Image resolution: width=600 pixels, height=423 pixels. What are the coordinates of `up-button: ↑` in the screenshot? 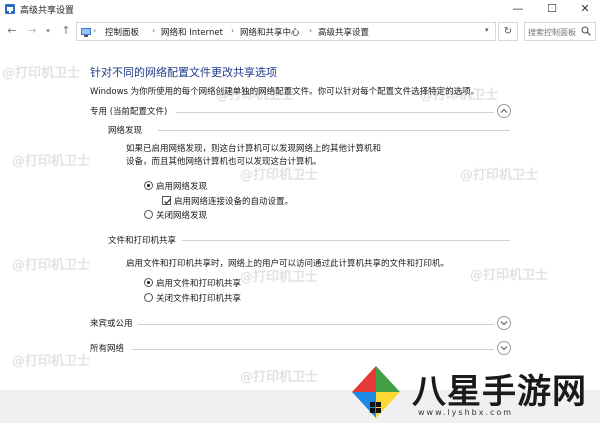 It's located at (66, 31).